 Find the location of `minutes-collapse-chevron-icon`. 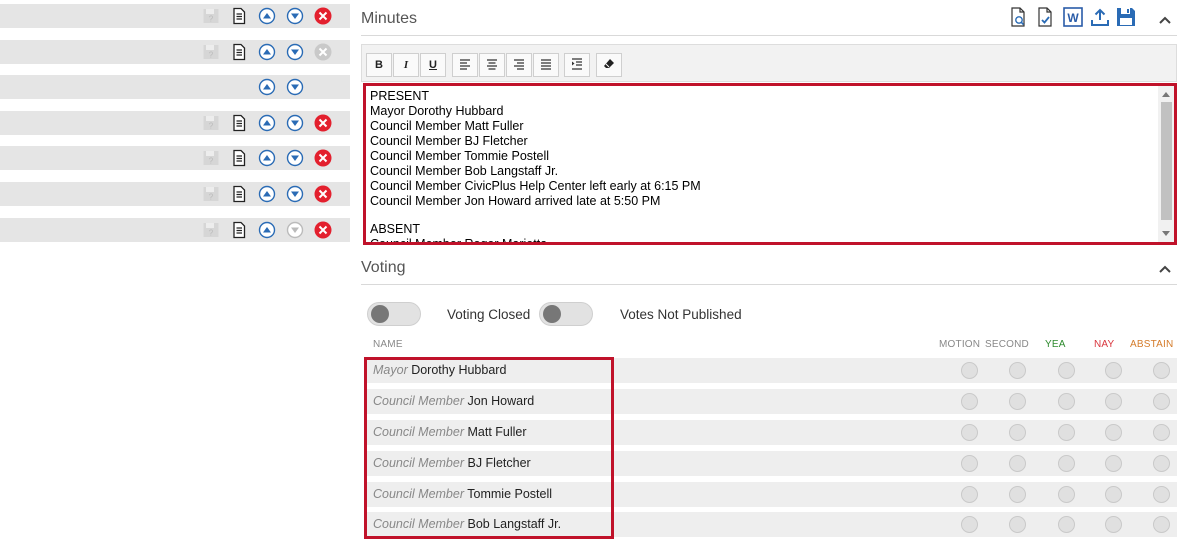

minutes-collapse-chevron-icon is located at coordinates (1165, 20).